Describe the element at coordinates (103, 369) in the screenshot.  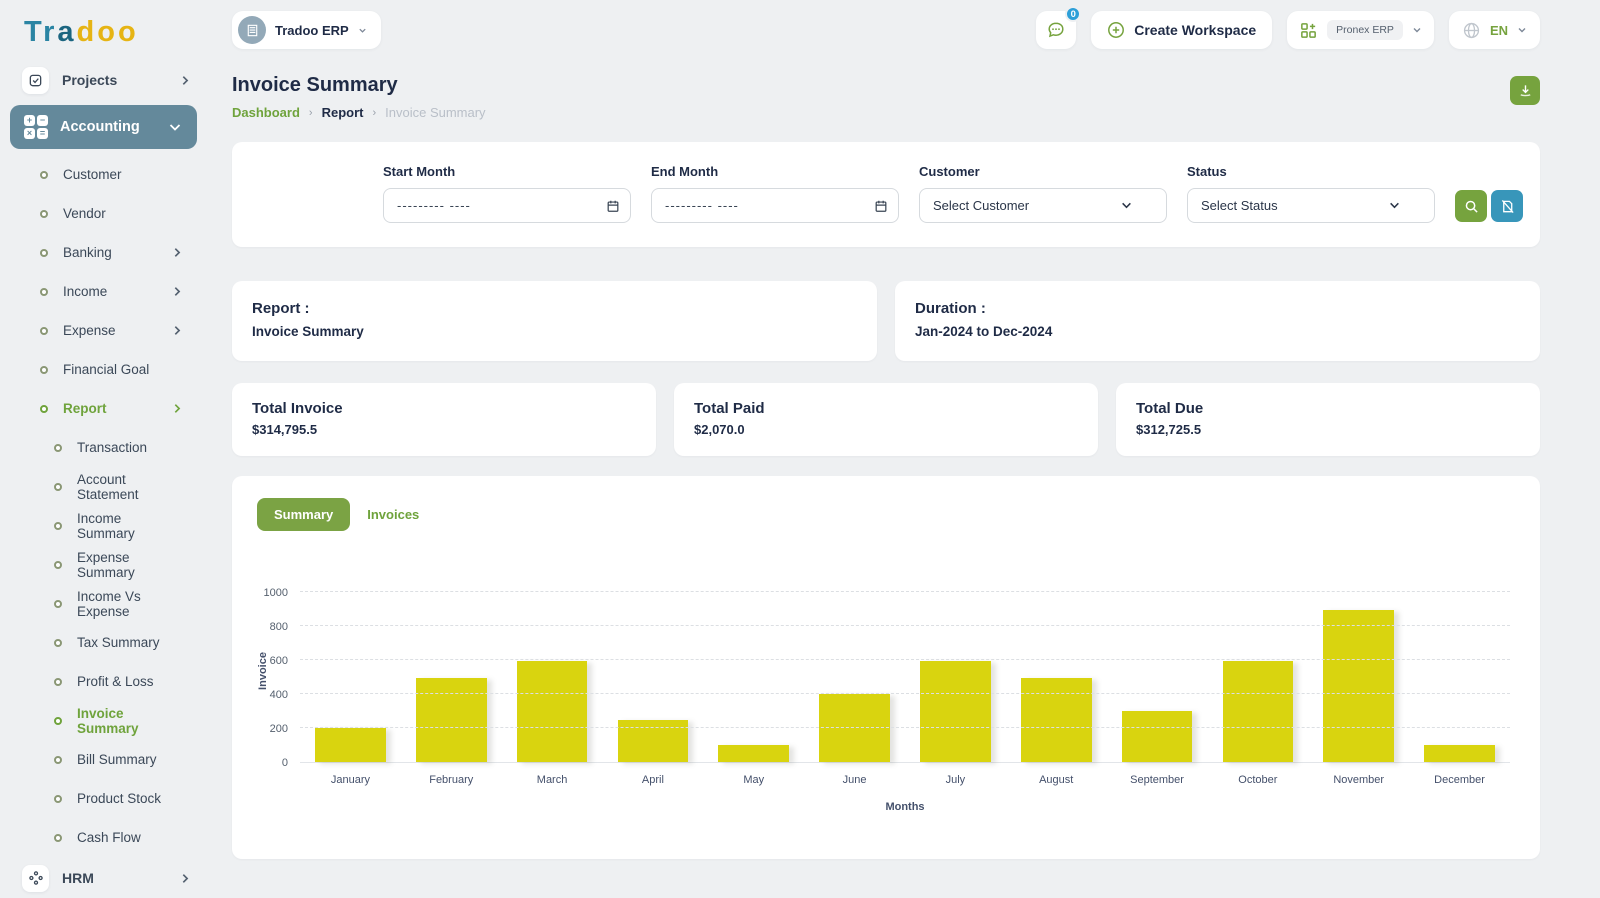
I see `sidebar-item-financial-goal: Financial Goal` at that location.